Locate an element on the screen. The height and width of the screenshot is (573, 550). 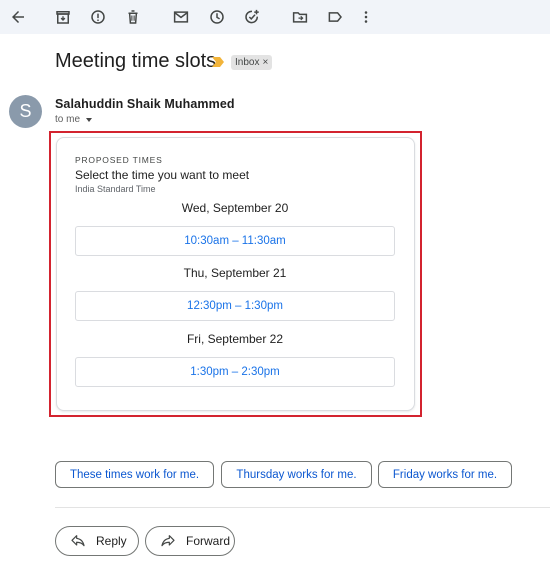
day-label: Wed, September 20 is located at coordinates (235, 208).